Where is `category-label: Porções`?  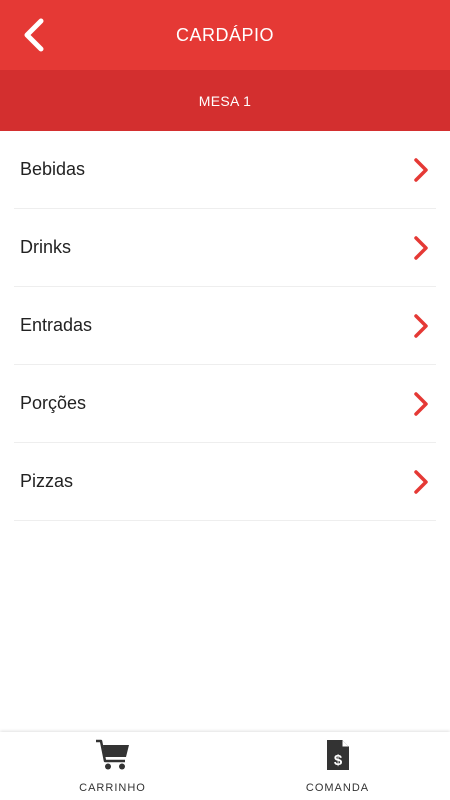
category-label: Porções is located at coordinates (53, 403).